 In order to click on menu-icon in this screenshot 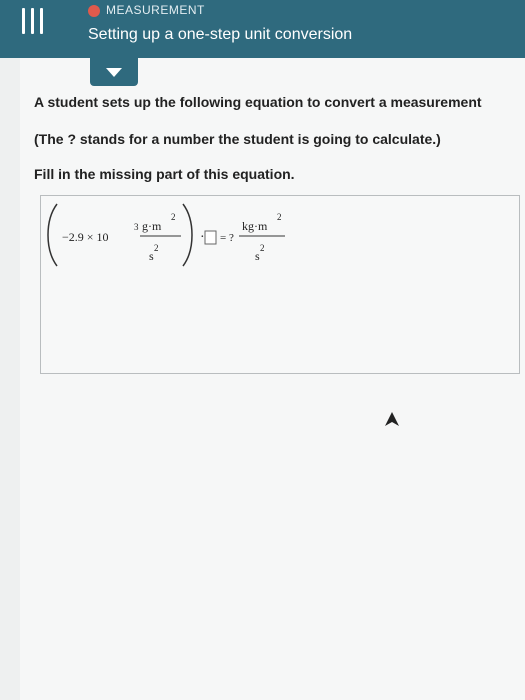, I will do `click(33, 21)`.